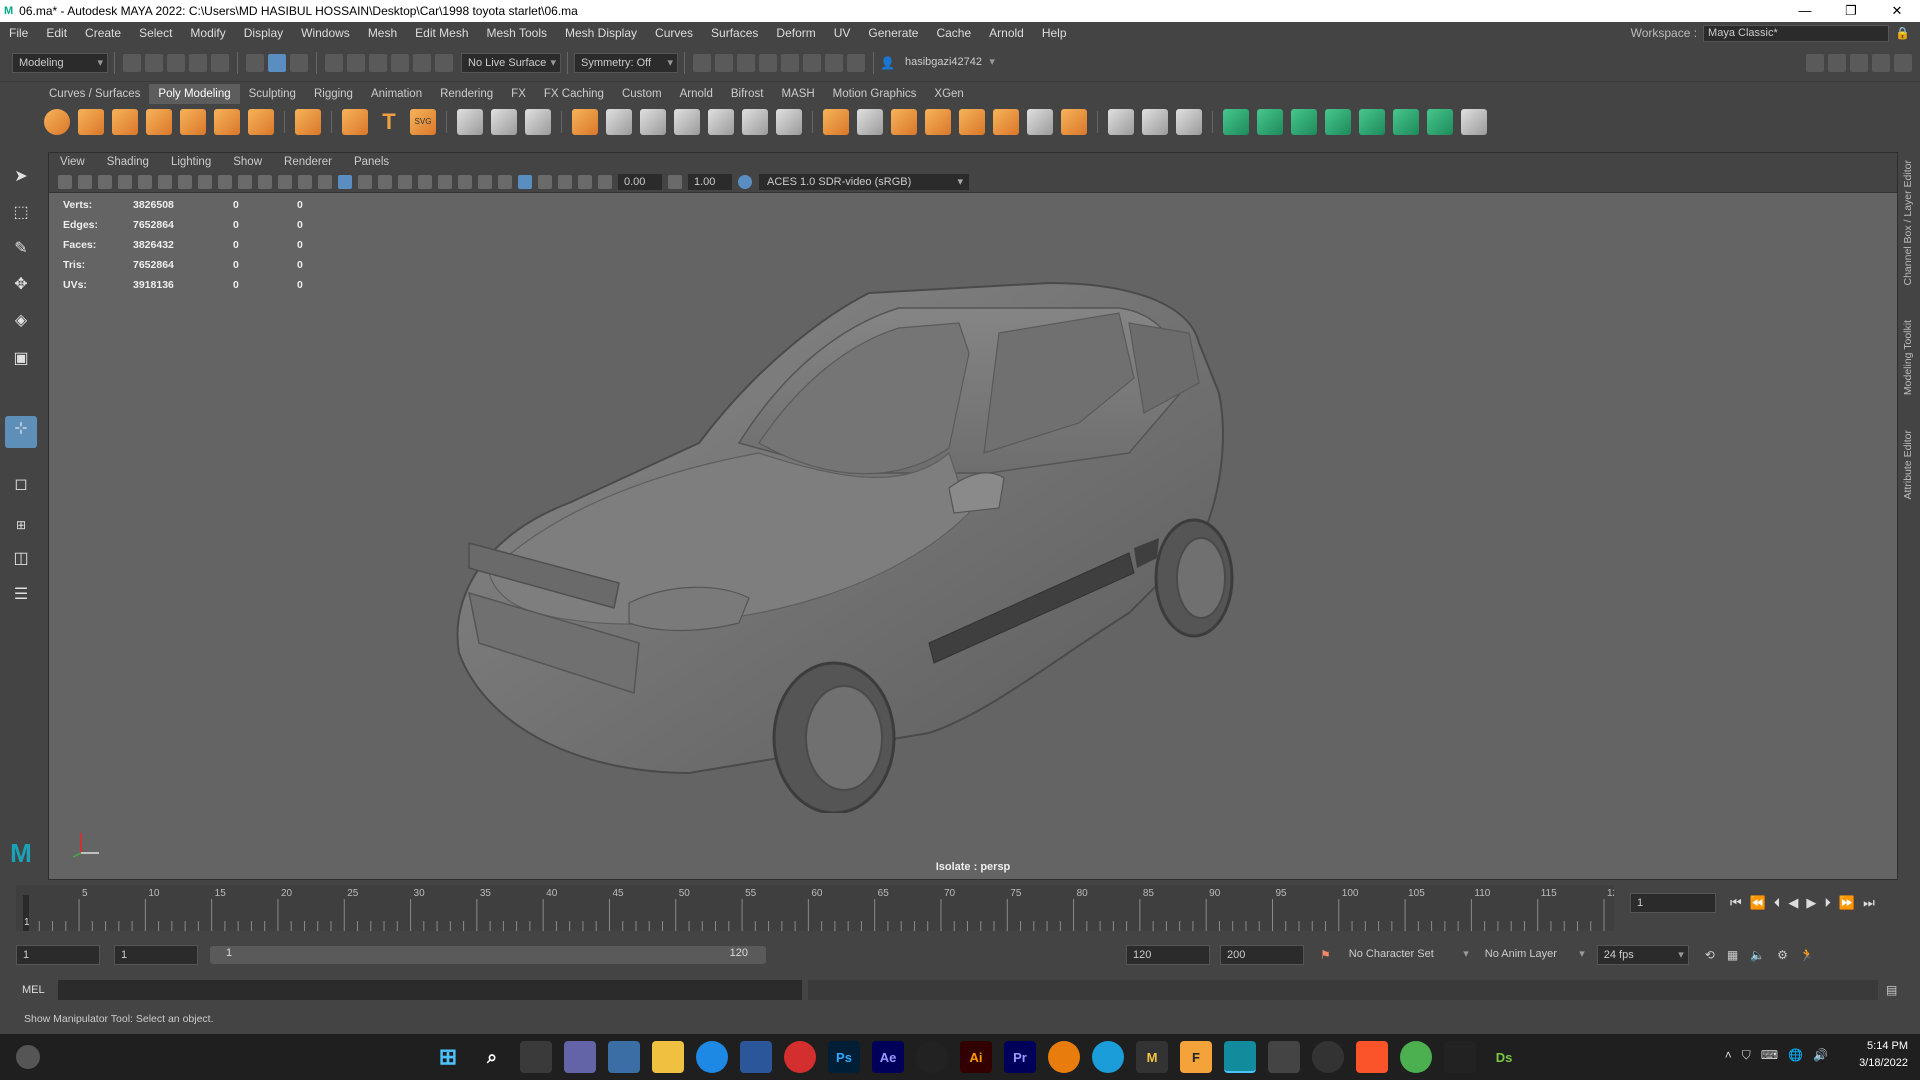 The image size is (1920, 1080). I want to click on circularize-icon, so click(1074, 122).